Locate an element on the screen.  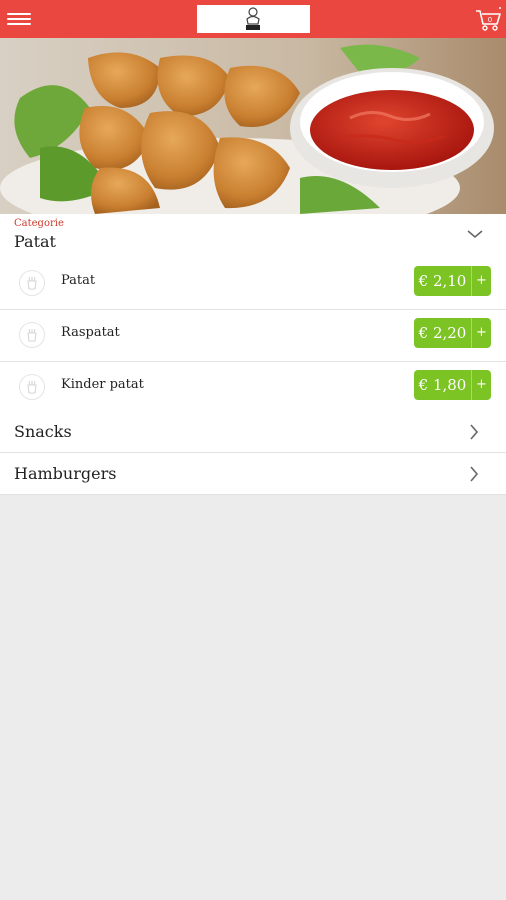
add-to-cart-button: € 2,10 + is located at coordinates (452, 281).